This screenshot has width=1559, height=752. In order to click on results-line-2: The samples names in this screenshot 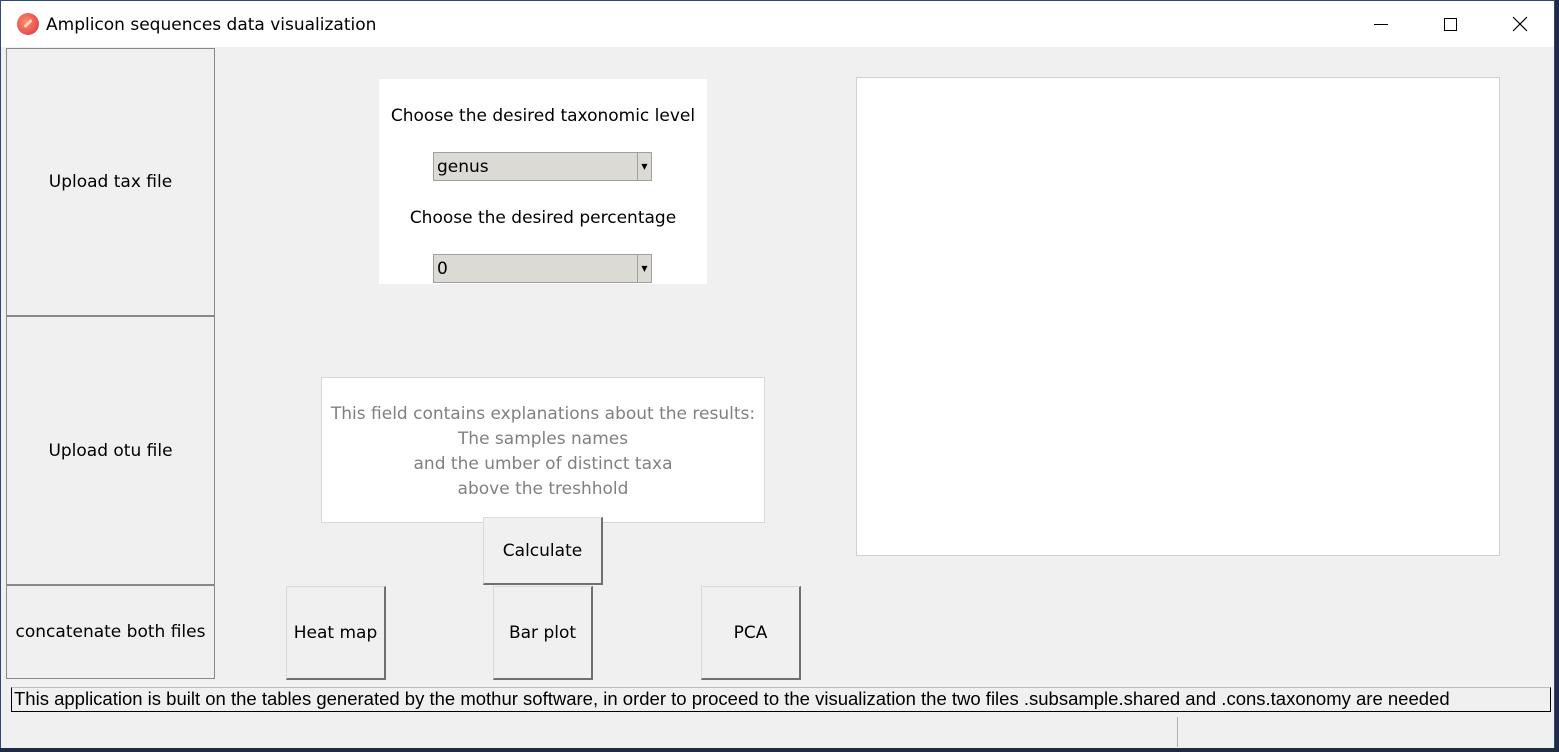, I will do `click(543, 439)`.